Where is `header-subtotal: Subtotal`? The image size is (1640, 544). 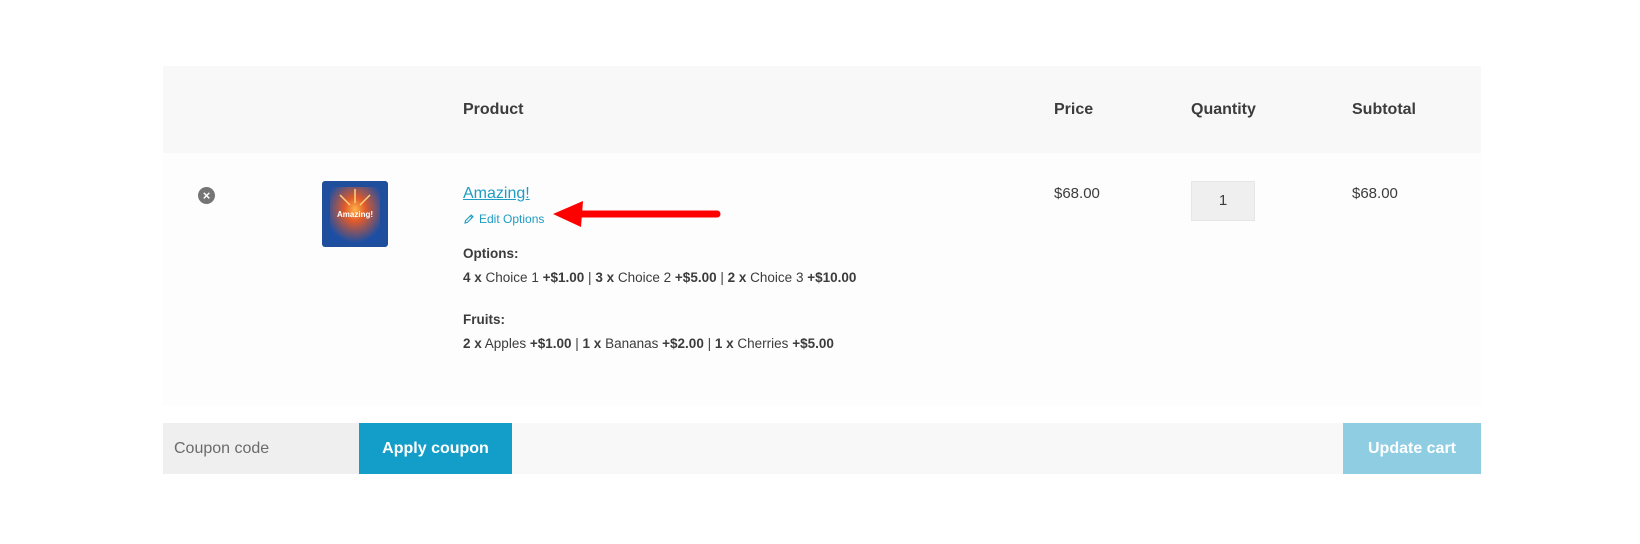
header-subtotal: Subtotal is located at coordinates (1384, 109).